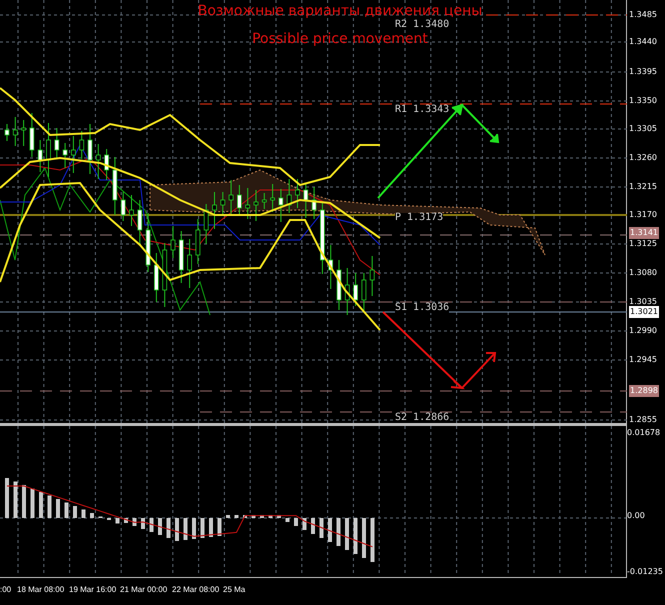  What do you see at coordinates (643, 15) in the screenshot?
I see `price-tick-label: 1.3485` at bounding box center [643, 15].